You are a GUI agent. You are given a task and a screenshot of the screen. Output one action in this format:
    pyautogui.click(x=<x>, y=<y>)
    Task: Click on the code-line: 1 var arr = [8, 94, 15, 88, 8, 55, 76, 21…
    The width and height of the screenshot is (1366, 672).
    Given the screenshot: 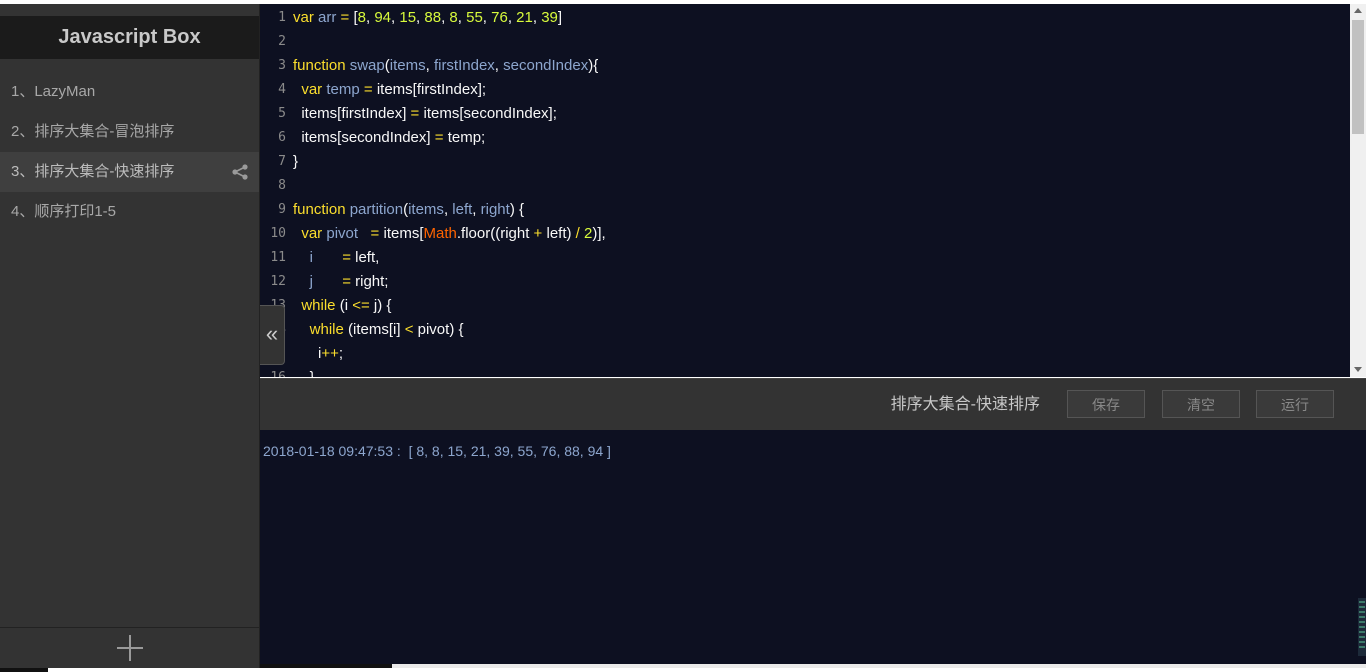 What is the action you would take?
    pyautogui.click(x=805, y=18)
    